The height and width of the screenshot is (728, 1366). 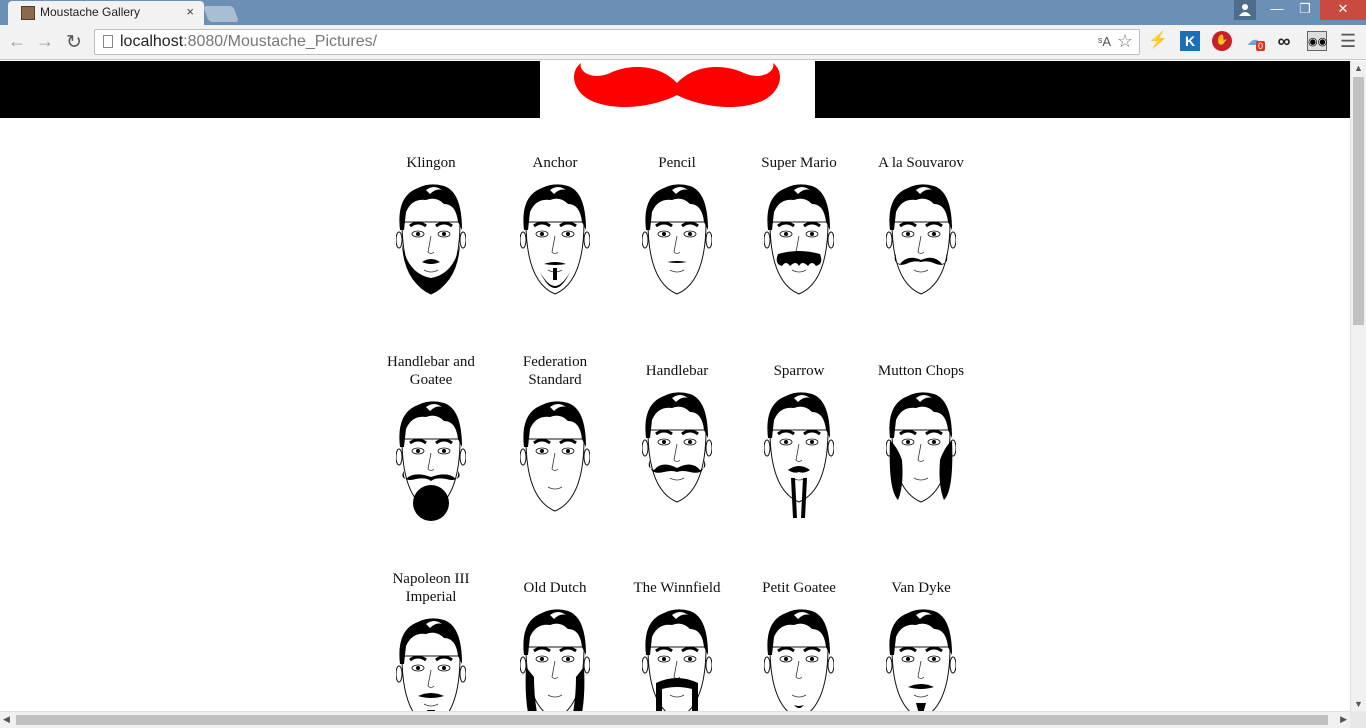 I want to click on gallery-caption: Old Dutch, so click(x=555, y=588).